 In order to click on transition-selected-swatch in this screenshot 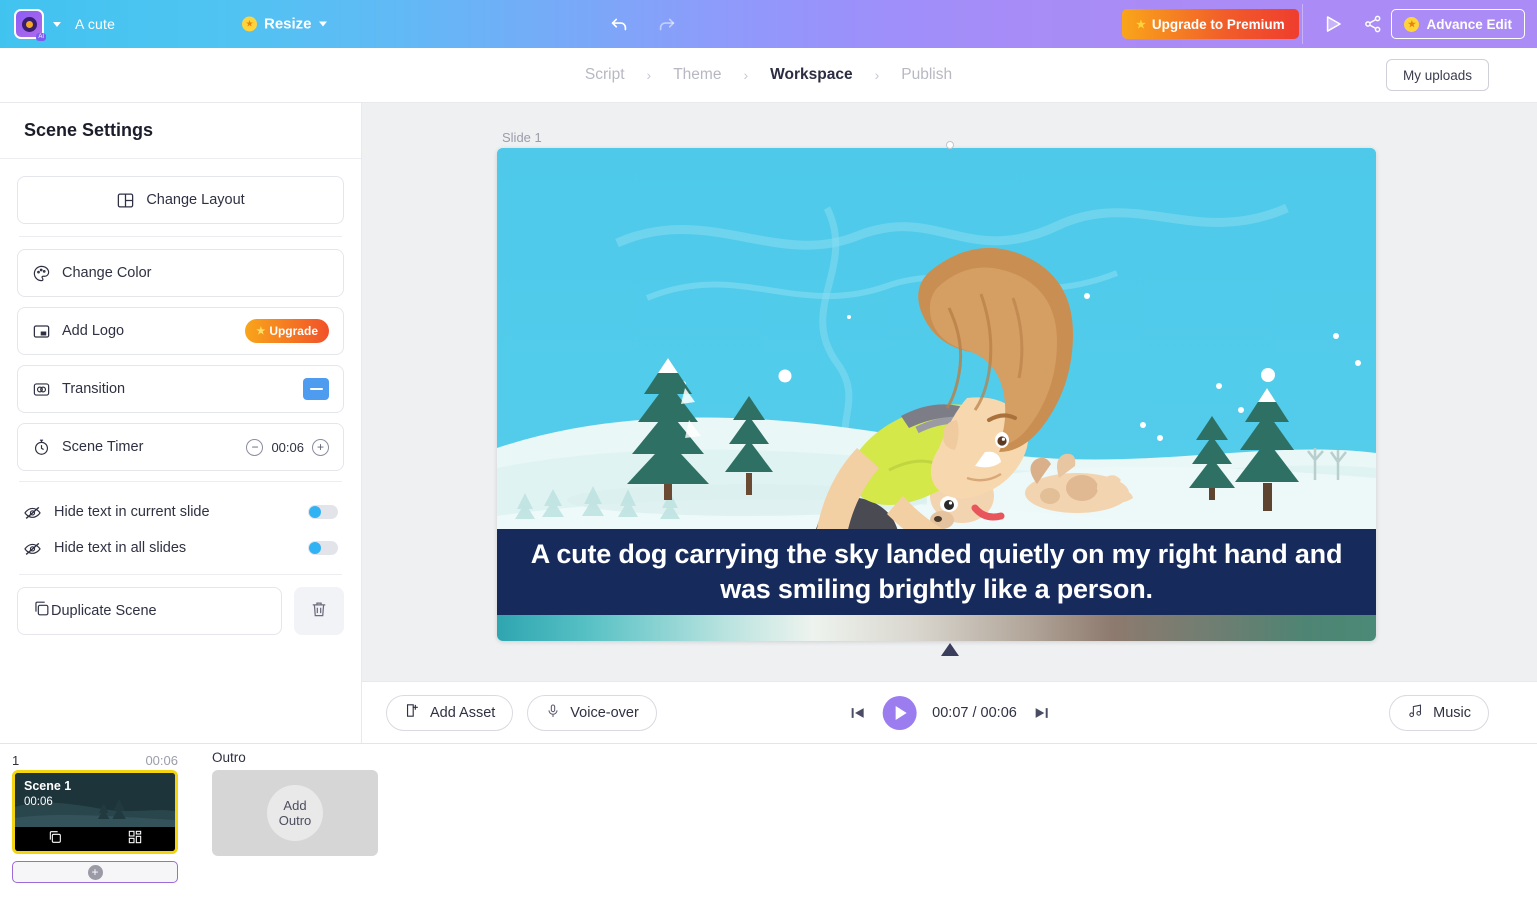, I will do `click(316, 389)`.